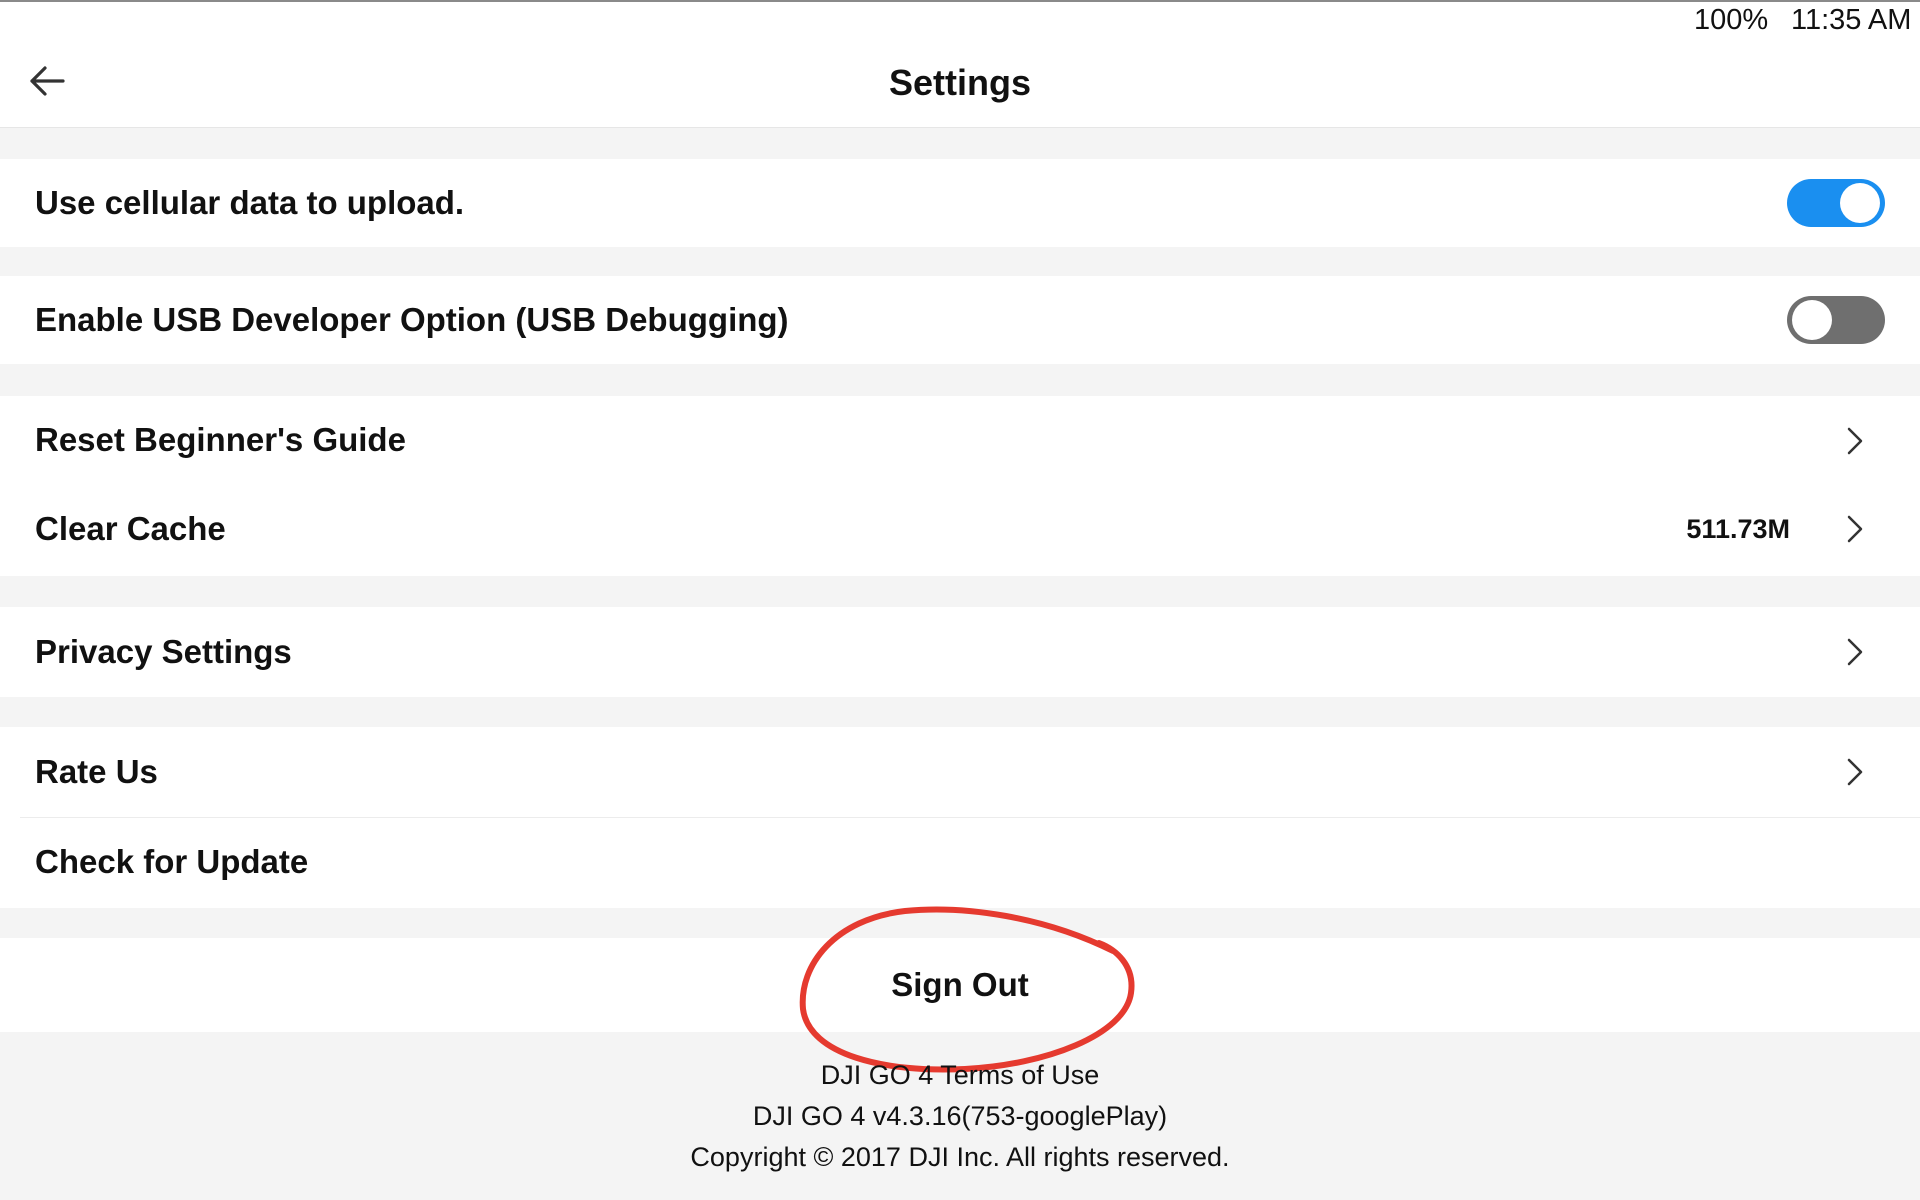 This screenshot has height=1200, width=1920. I want to click on sign-out-row: Sign Out, so click(960, 985).